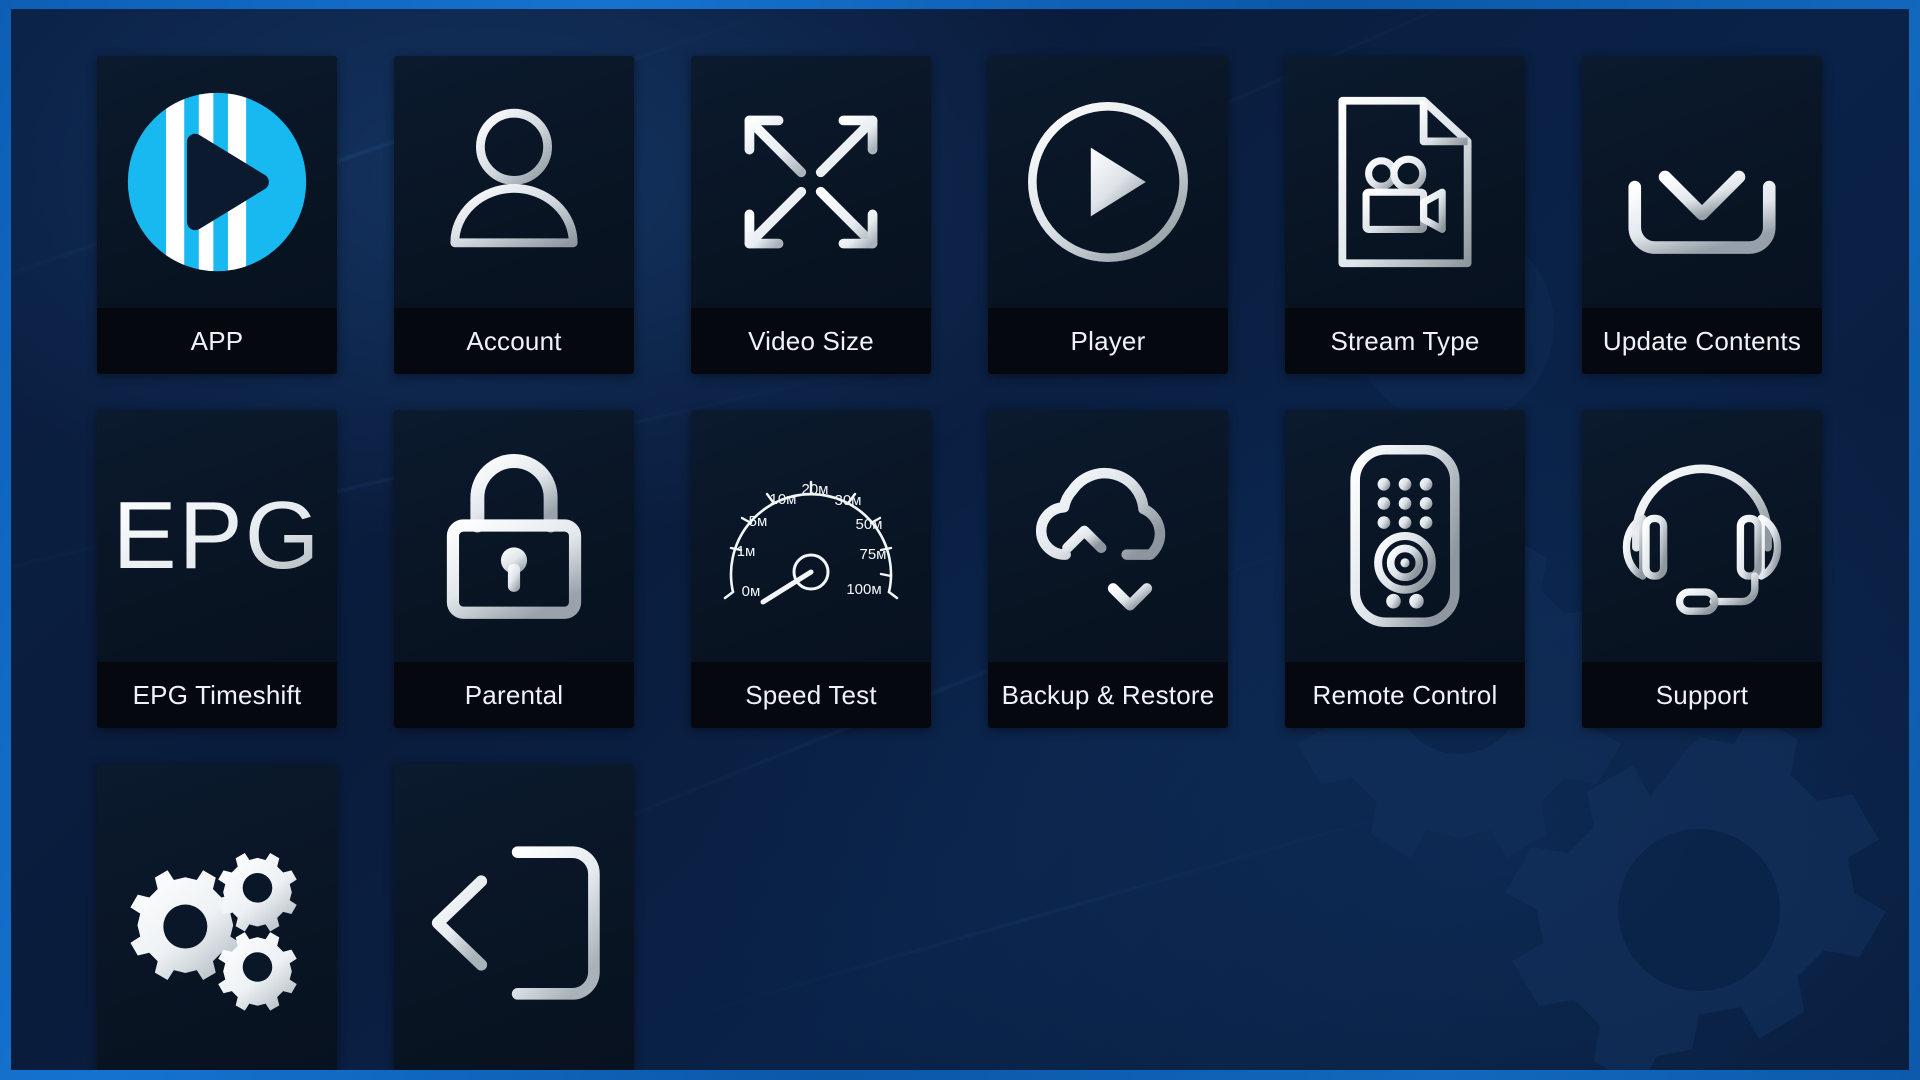 The height and width of the screenshot is (1080, 1920). I want to click on tile-backup-restore: Backup & Restore, so click(1108, 569).